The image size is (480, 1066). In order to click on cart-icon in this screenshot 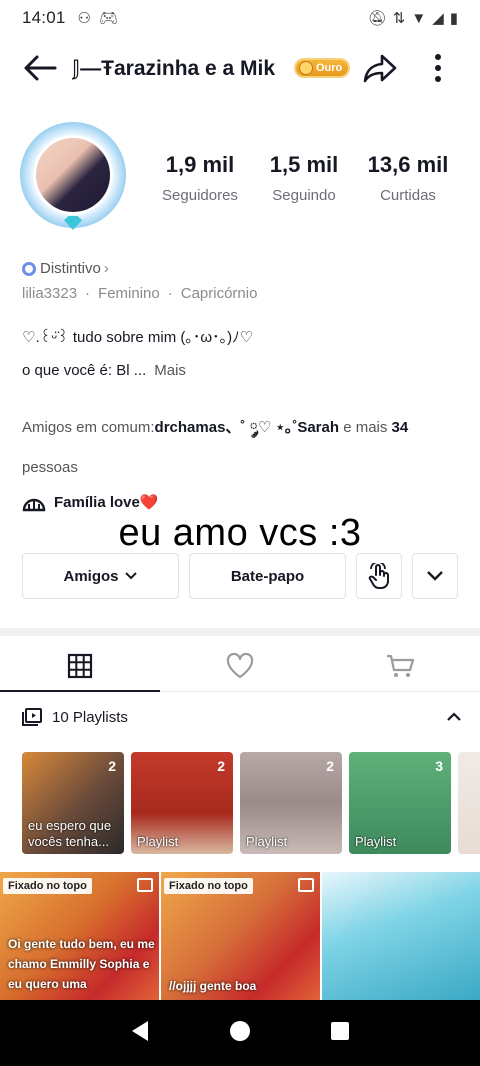, I will do `click(401, 665)`.